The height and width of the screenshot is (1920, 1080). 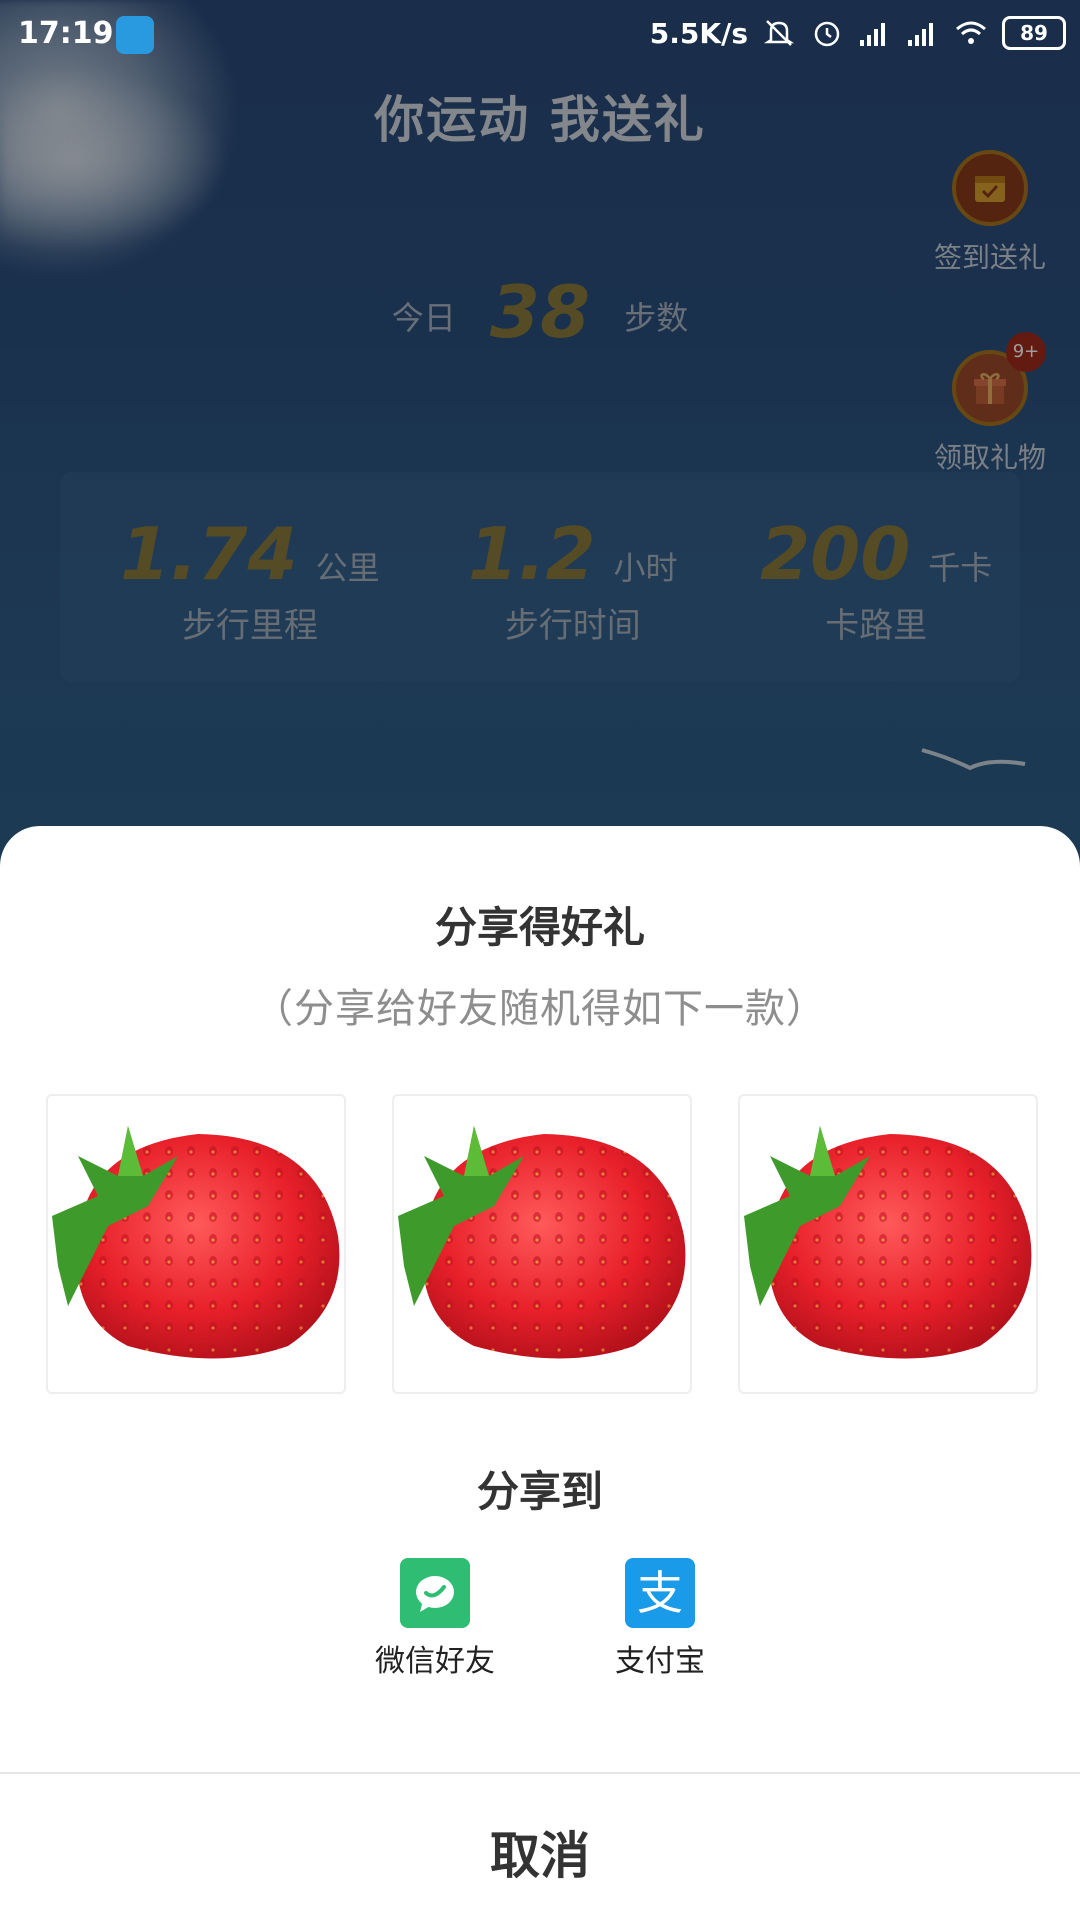 What do you see at coordinates (540, 1773) in the screenshot?
I see `divider` at bounding box center [540, 1773].